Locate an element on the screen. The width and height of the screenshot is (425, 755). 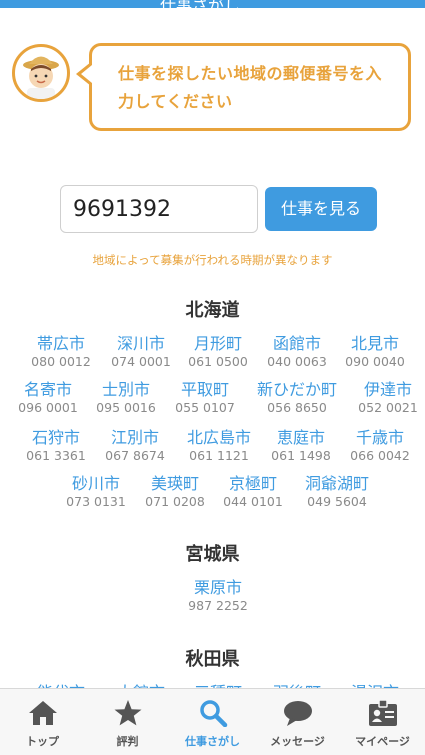
star-icon is located at coordinates (128, 713).